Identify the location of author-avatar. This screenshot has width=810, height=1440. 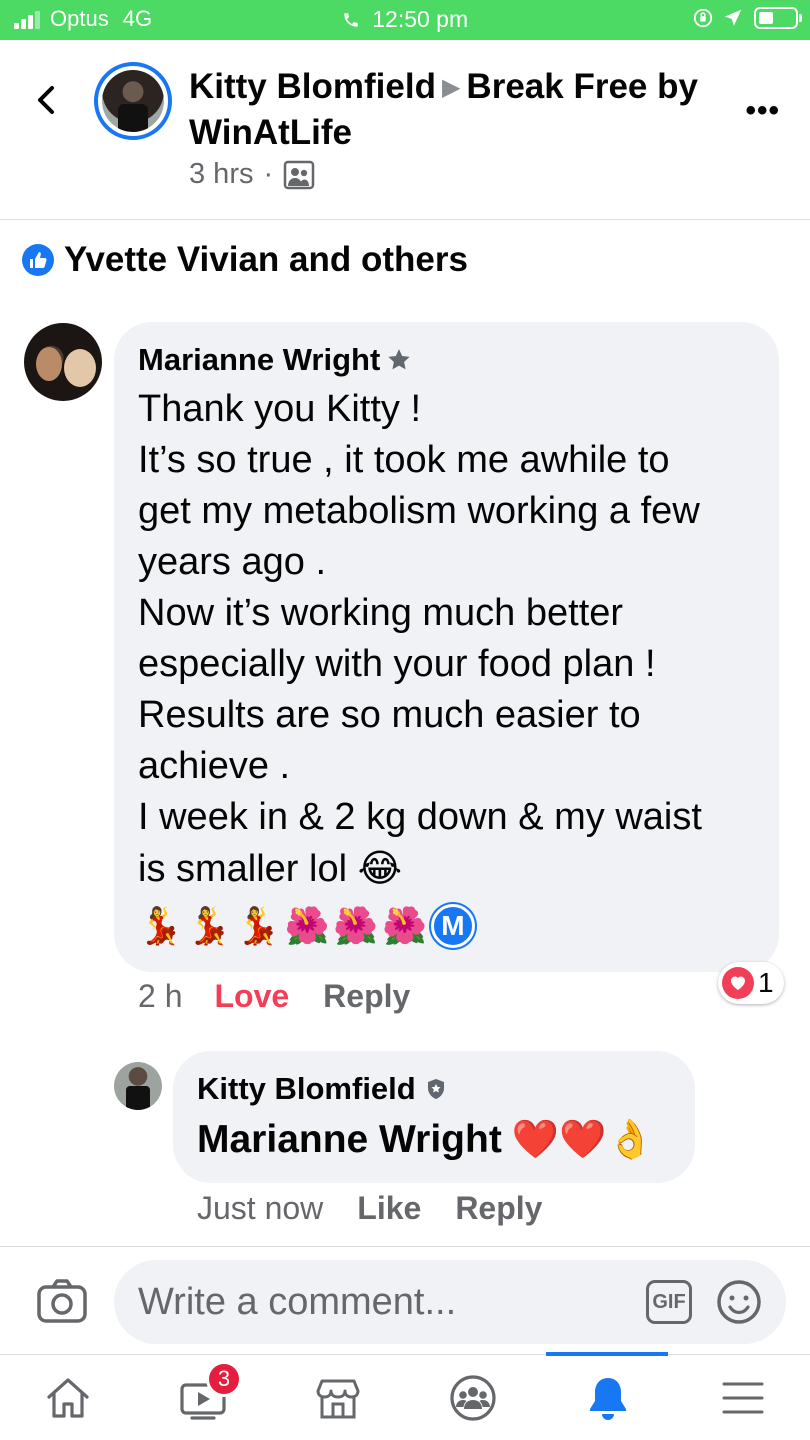
(133, 101).